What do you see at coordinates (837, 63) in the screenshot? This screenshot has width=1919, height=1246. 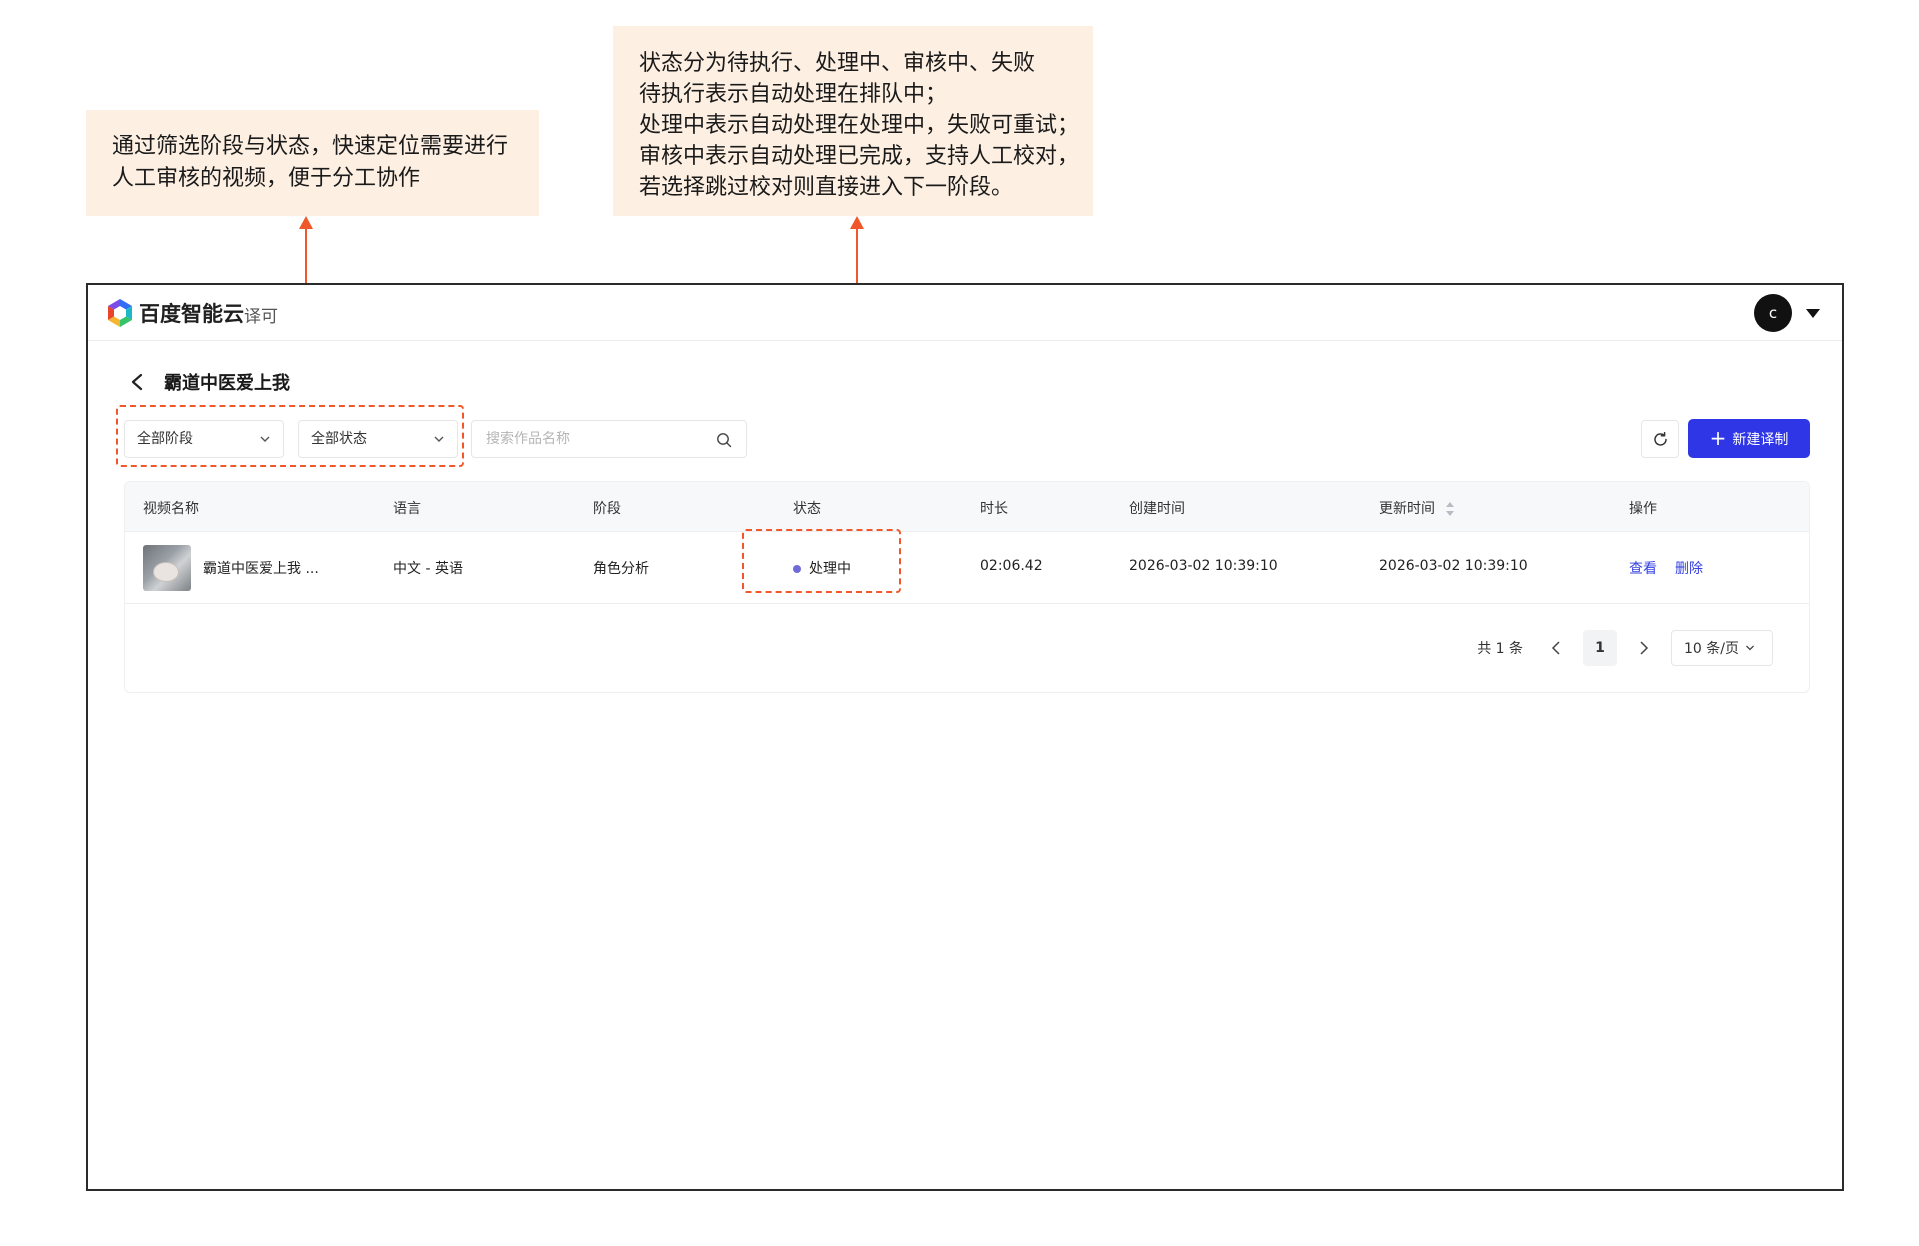 I see `annotation-line: 状态分为待执行、处理中、审核中、失败` at bounding box center [837, 63].